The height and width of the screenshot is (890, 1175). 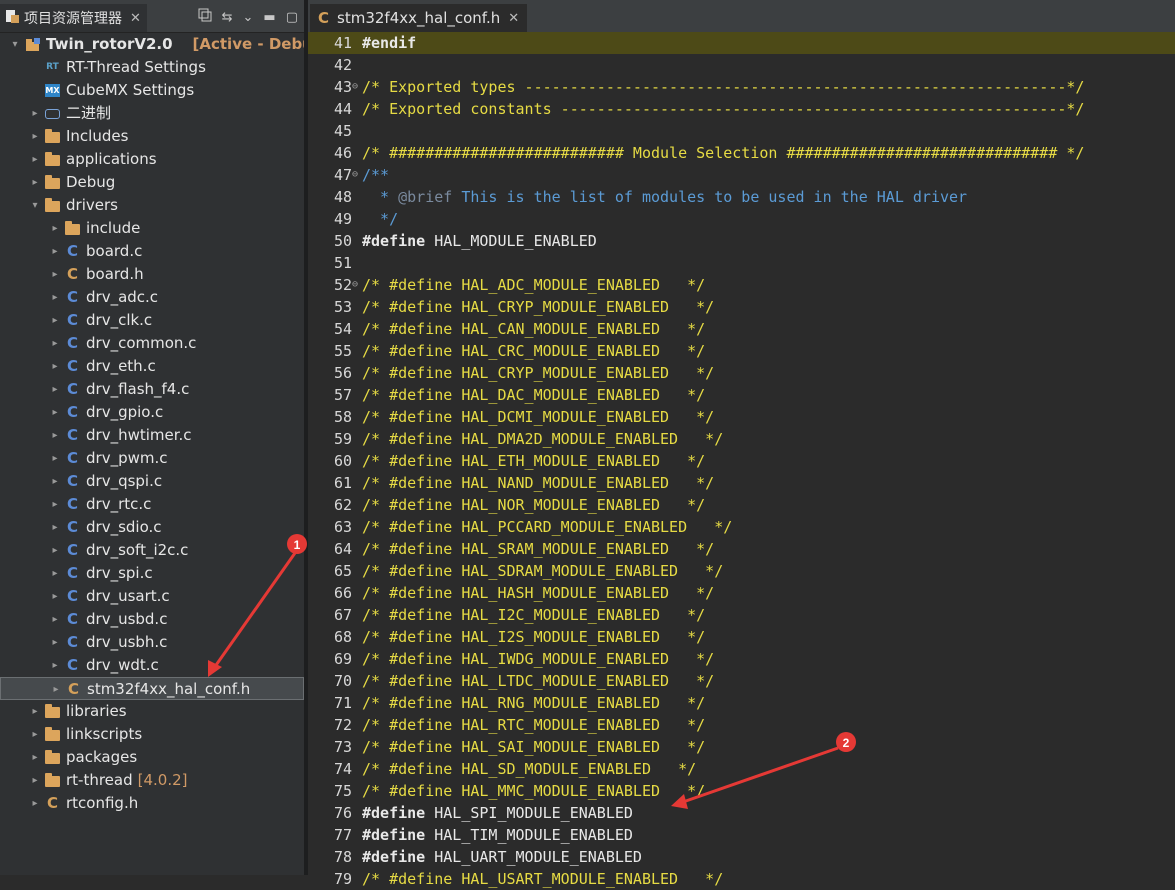 What do you see at coordinates (741, 219) in the screenshot?
I see `code-line: 49 */` at bounding box center [741, 219].